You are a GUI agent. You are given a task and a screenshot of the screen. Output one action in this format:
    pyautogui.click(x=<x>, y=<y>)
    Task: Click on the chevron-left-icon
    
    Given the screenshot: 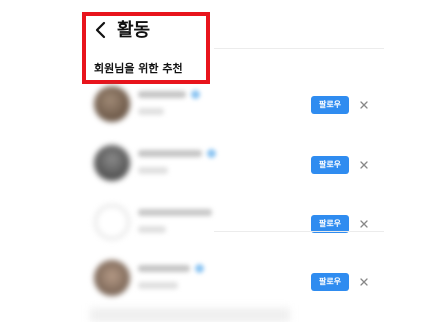 What is the action you would take?
    pyautogui.click(x=100, y=30)
    